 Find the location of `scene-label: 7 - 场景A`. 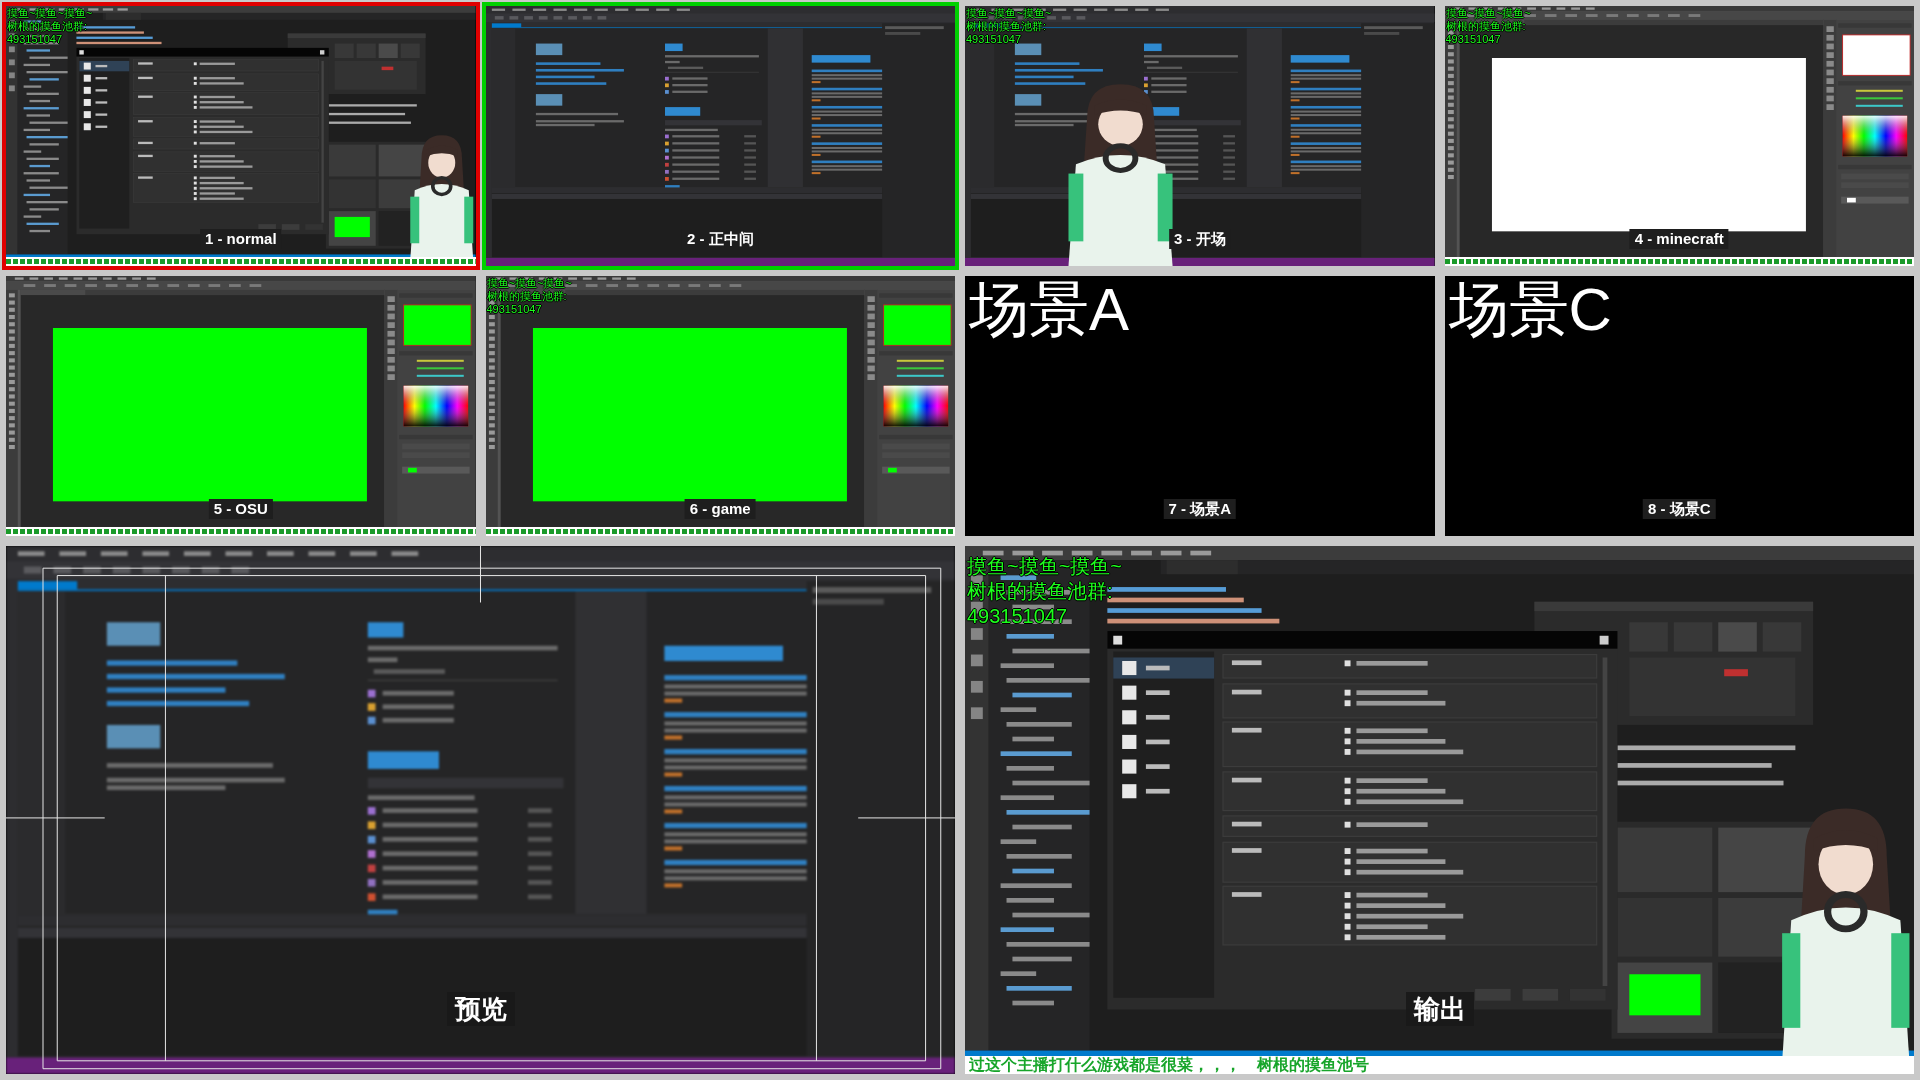

scene-label: 7 - 场景A is located at coordinates (1199, 509).